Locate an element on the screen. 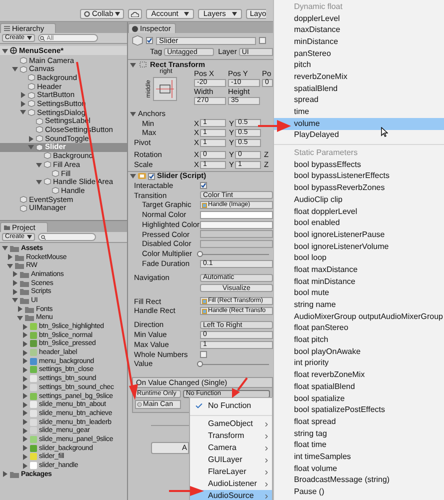  property-option: PlayDelayed is located at coordinates (359, 136).